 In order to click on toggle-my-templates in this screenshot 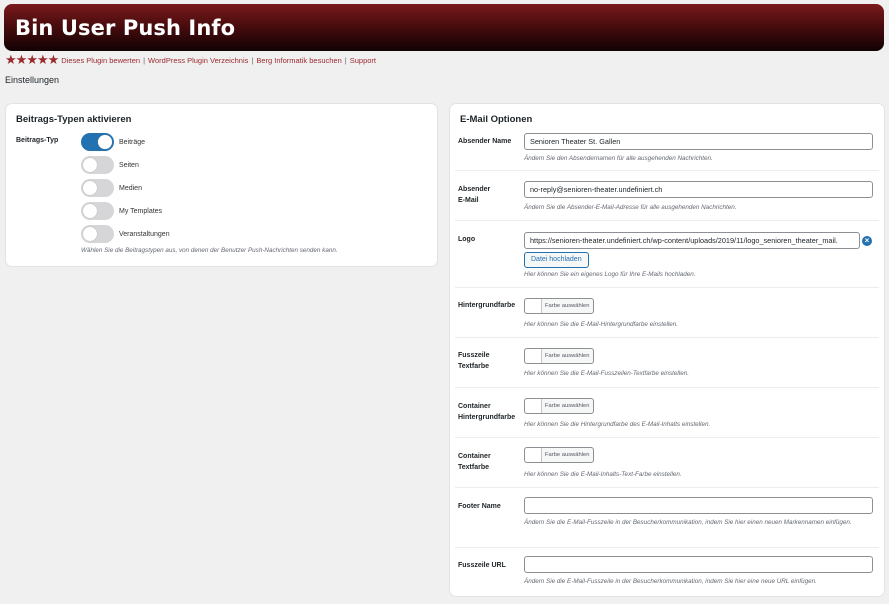, I will do `click(97, 211)`.